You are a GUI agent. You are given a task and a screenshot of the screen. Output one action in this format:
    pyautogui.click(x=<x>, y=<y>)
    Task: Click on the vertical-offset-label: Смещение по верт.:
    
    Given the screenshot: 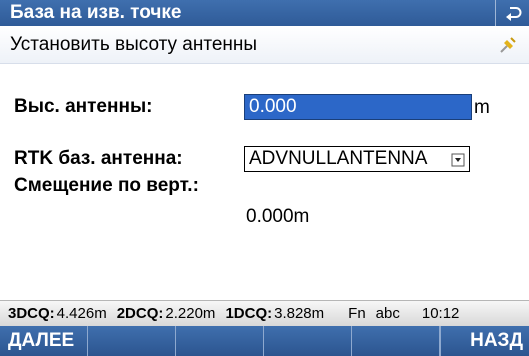 What is the action you would take?
    pyautogui.click(x=106, y=185)
    